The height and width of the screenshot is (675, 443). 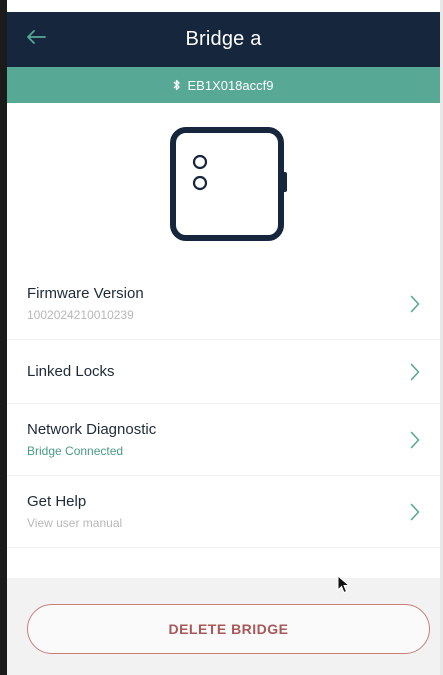 I want to click on user-manual-link-text: View user manual, so click(x=75, y=523).